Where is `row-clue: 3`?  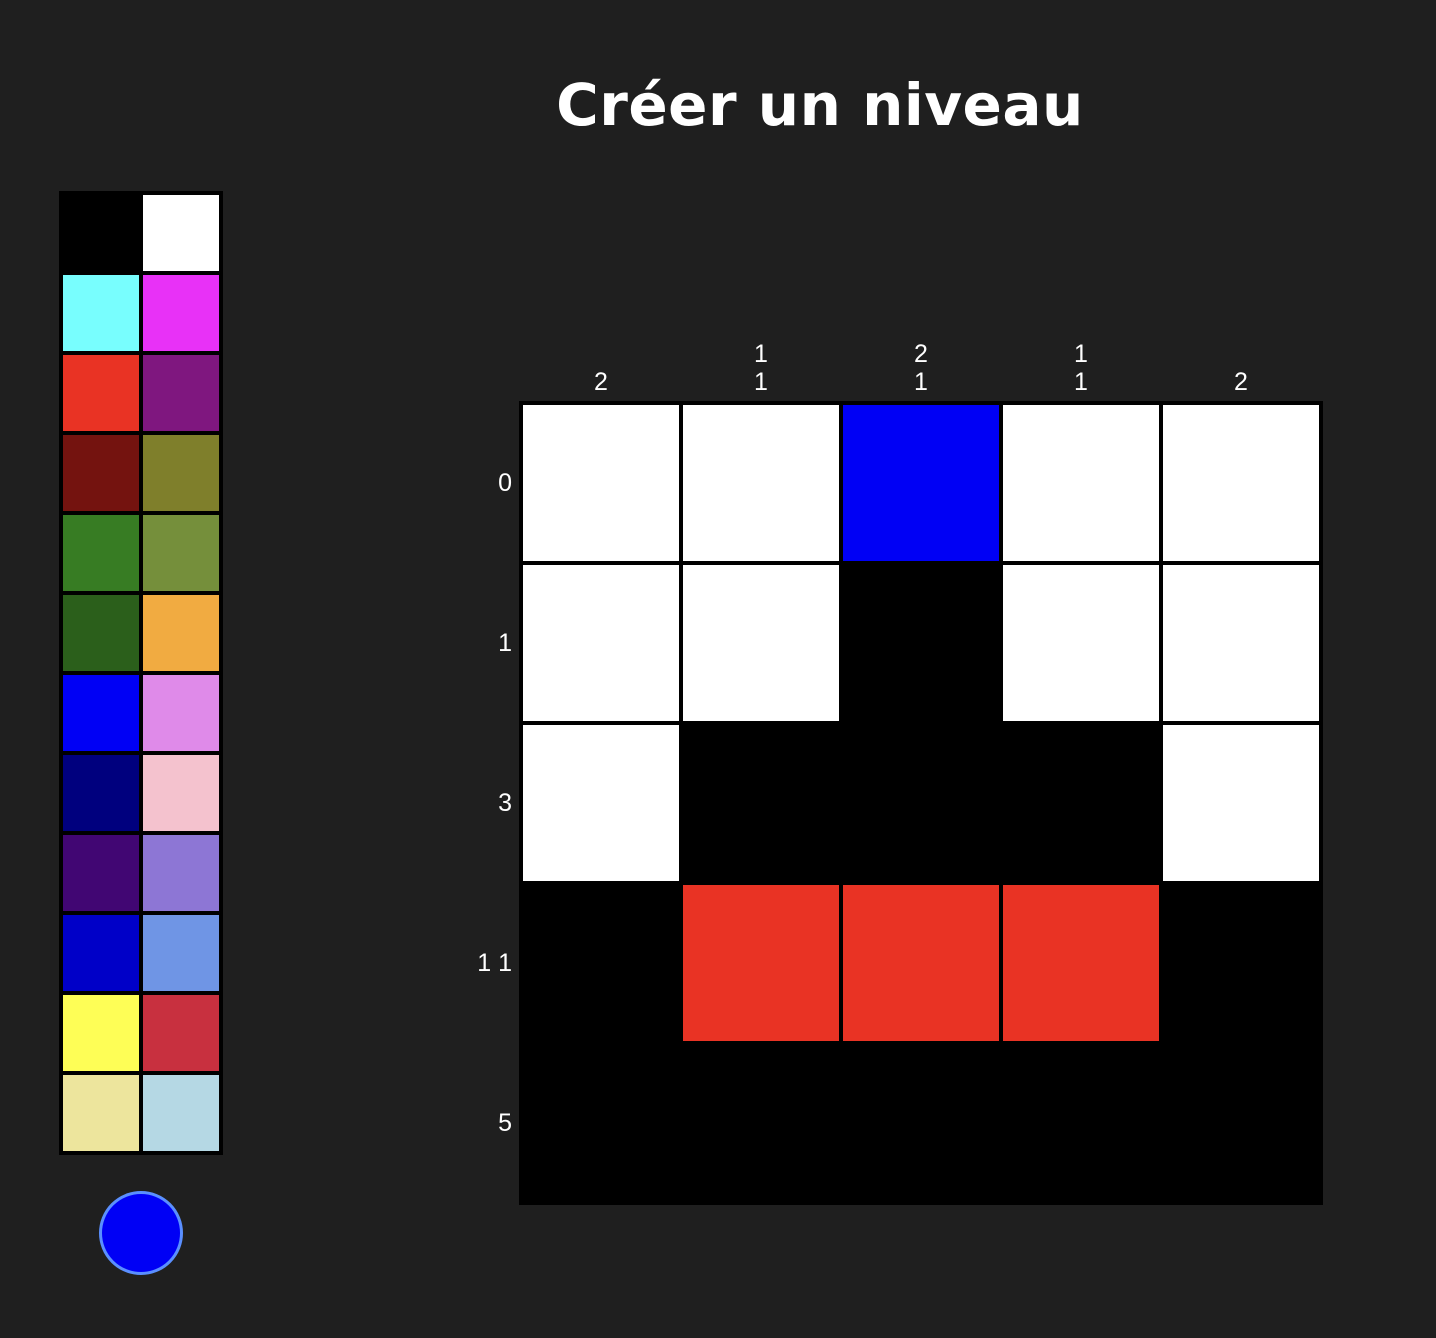
row-clue: 3 is located at coordinates (505, 802).